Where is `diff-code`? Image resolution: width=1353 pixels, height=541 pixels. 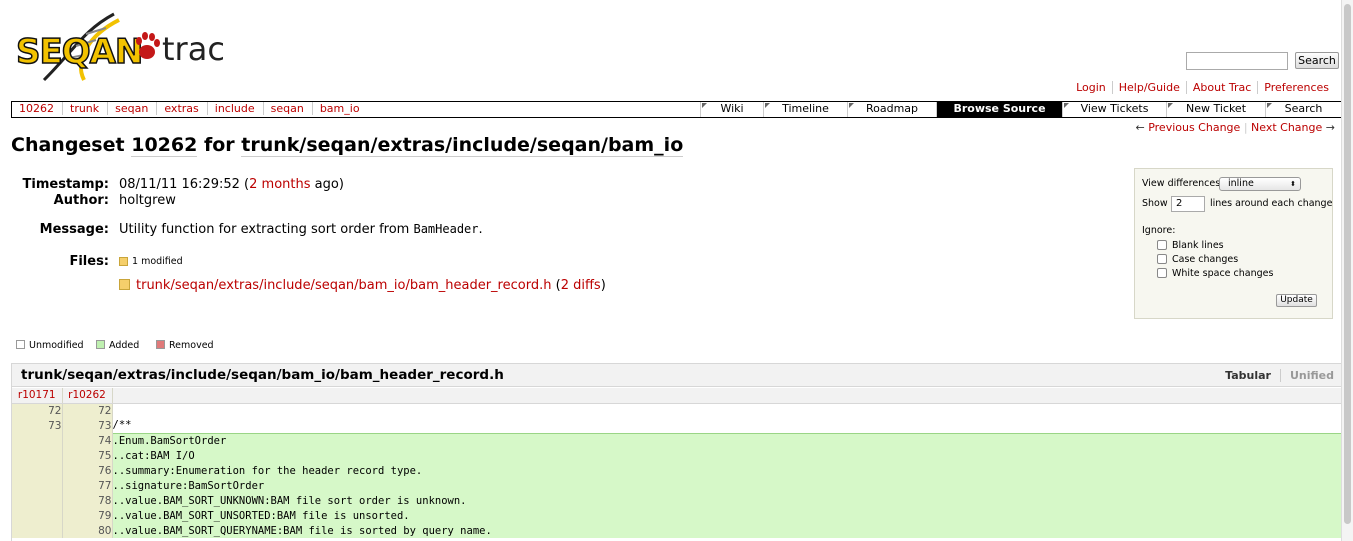 diff-code is located at coordinates (728, 410).